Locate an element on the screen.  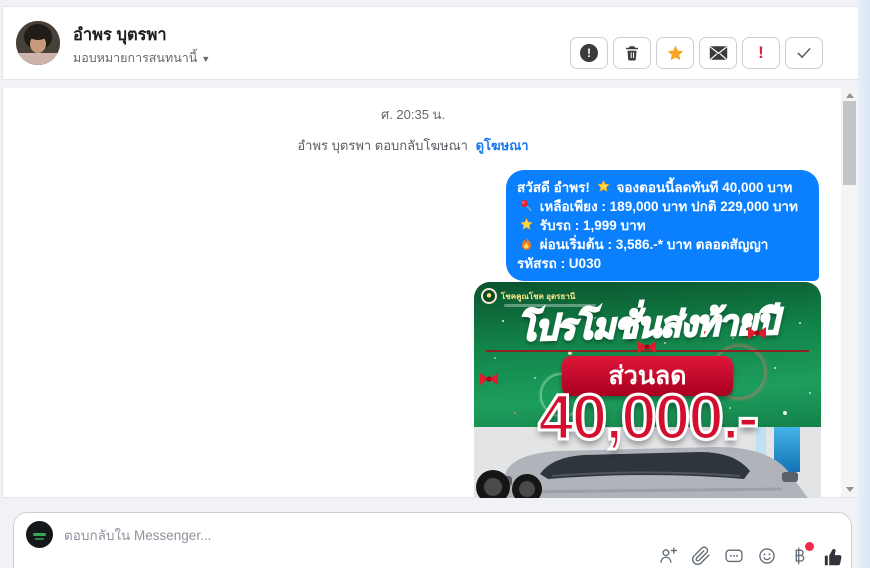
send-like-button is located at coordinates (833, 556).